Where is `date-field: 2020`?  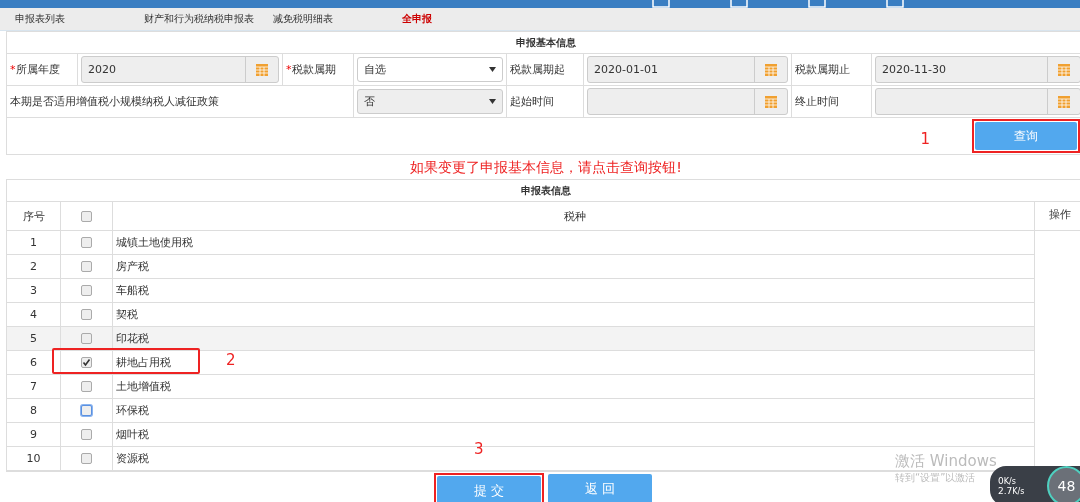
date-field: 2020 is located at coordinates (180, 69).